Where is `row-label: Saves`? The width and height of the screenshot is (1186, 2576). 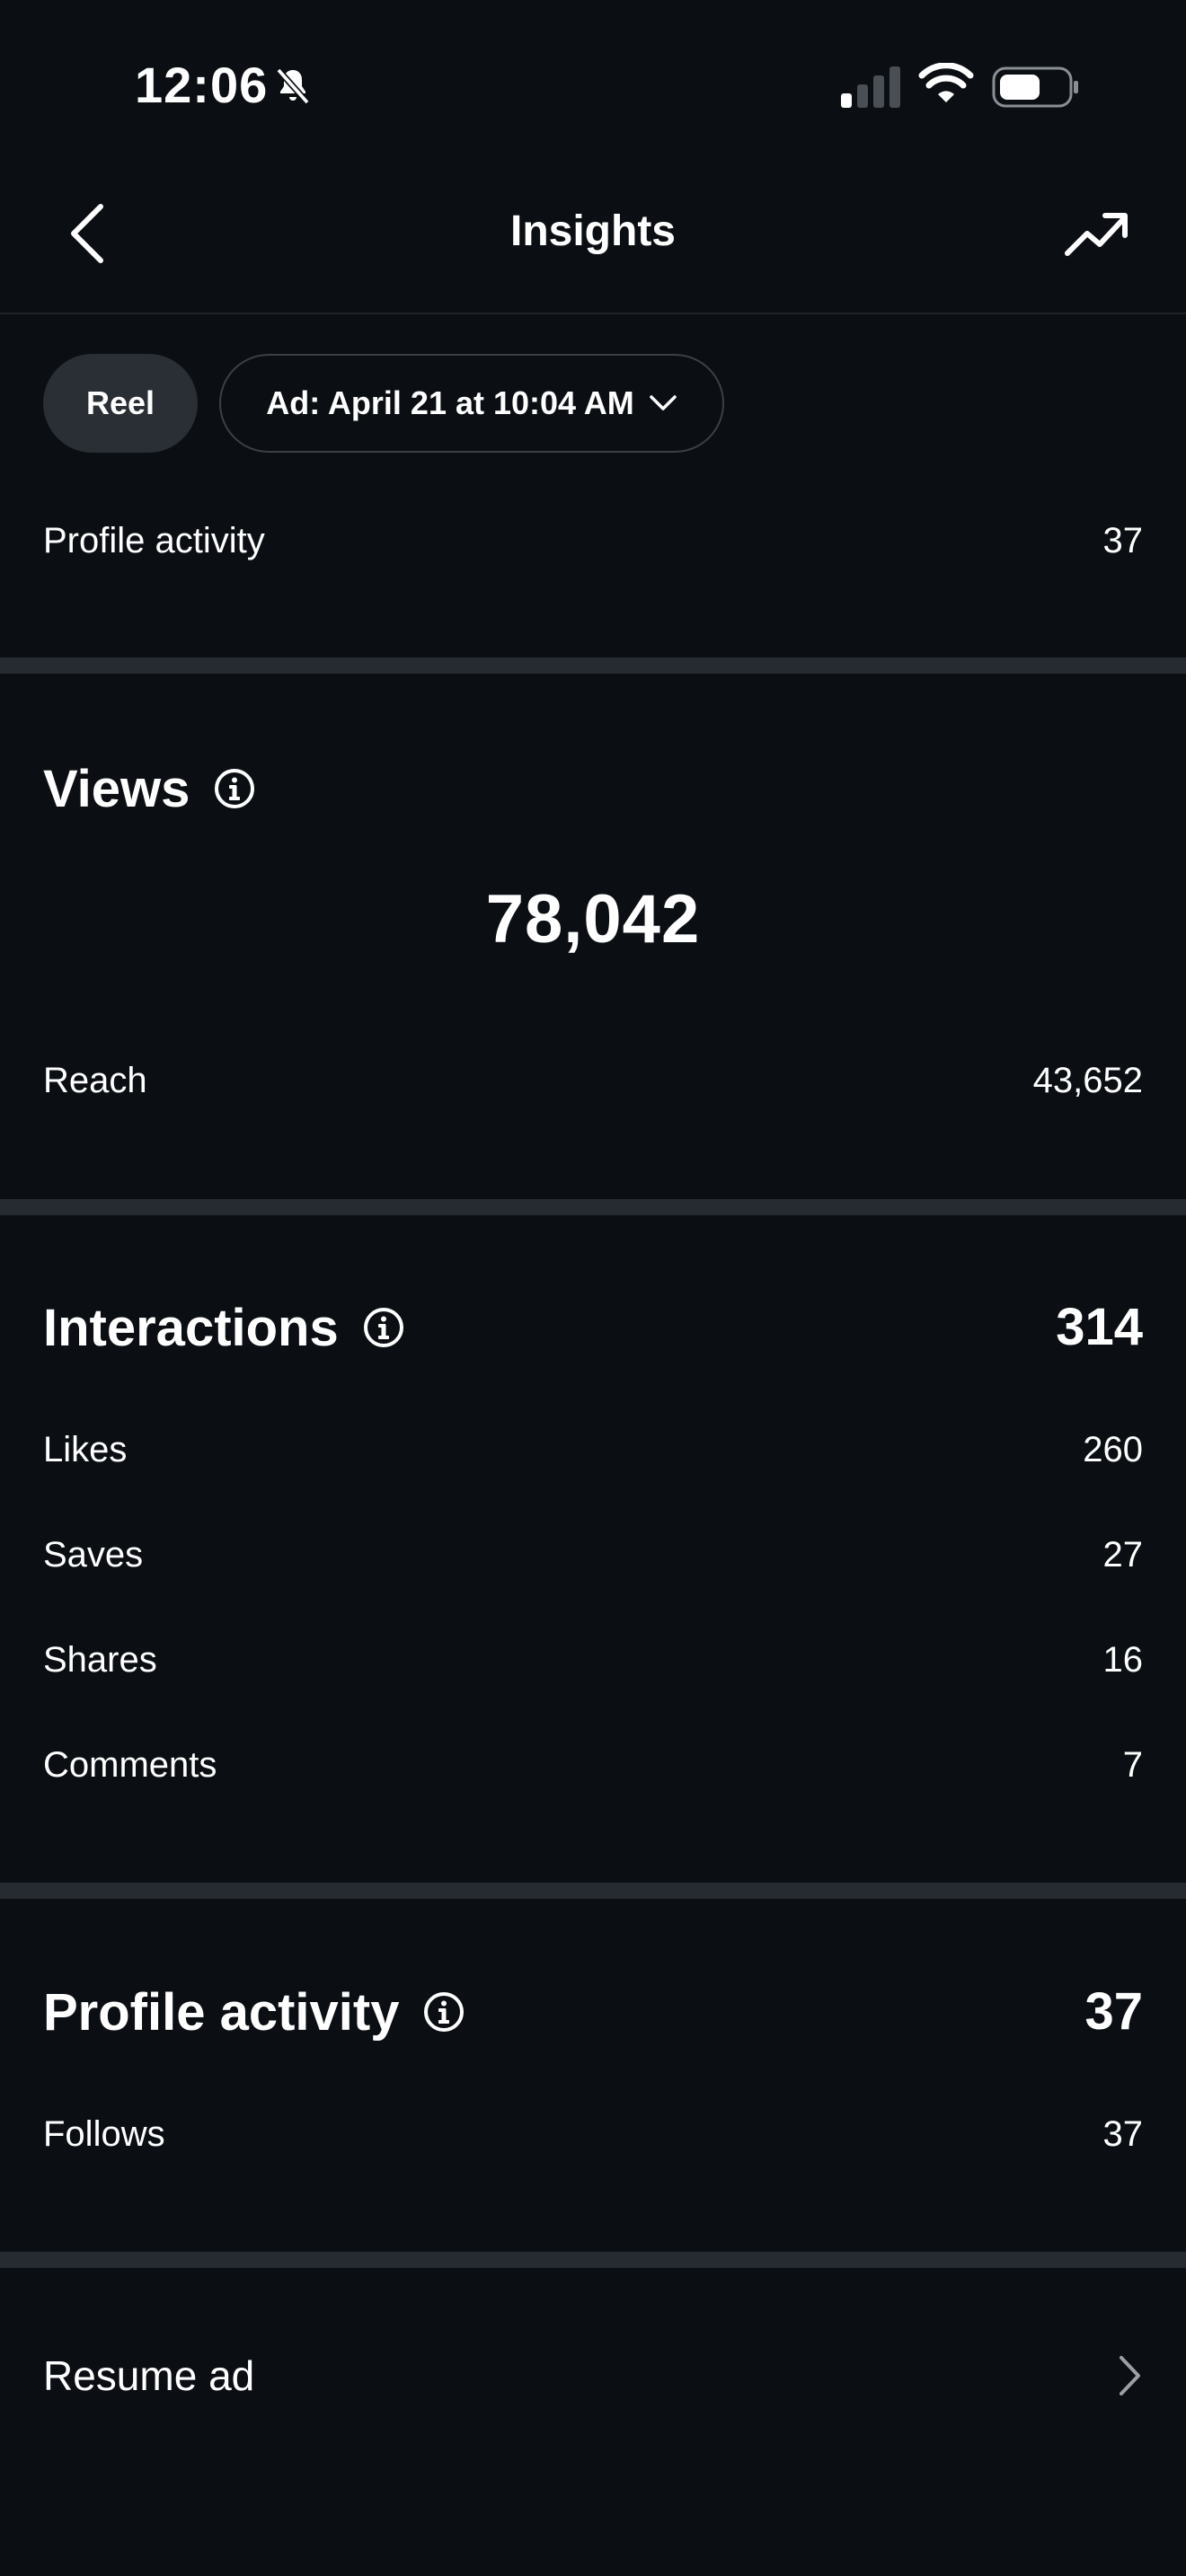
row-label: Saves is located at coordinates (93, 1554).